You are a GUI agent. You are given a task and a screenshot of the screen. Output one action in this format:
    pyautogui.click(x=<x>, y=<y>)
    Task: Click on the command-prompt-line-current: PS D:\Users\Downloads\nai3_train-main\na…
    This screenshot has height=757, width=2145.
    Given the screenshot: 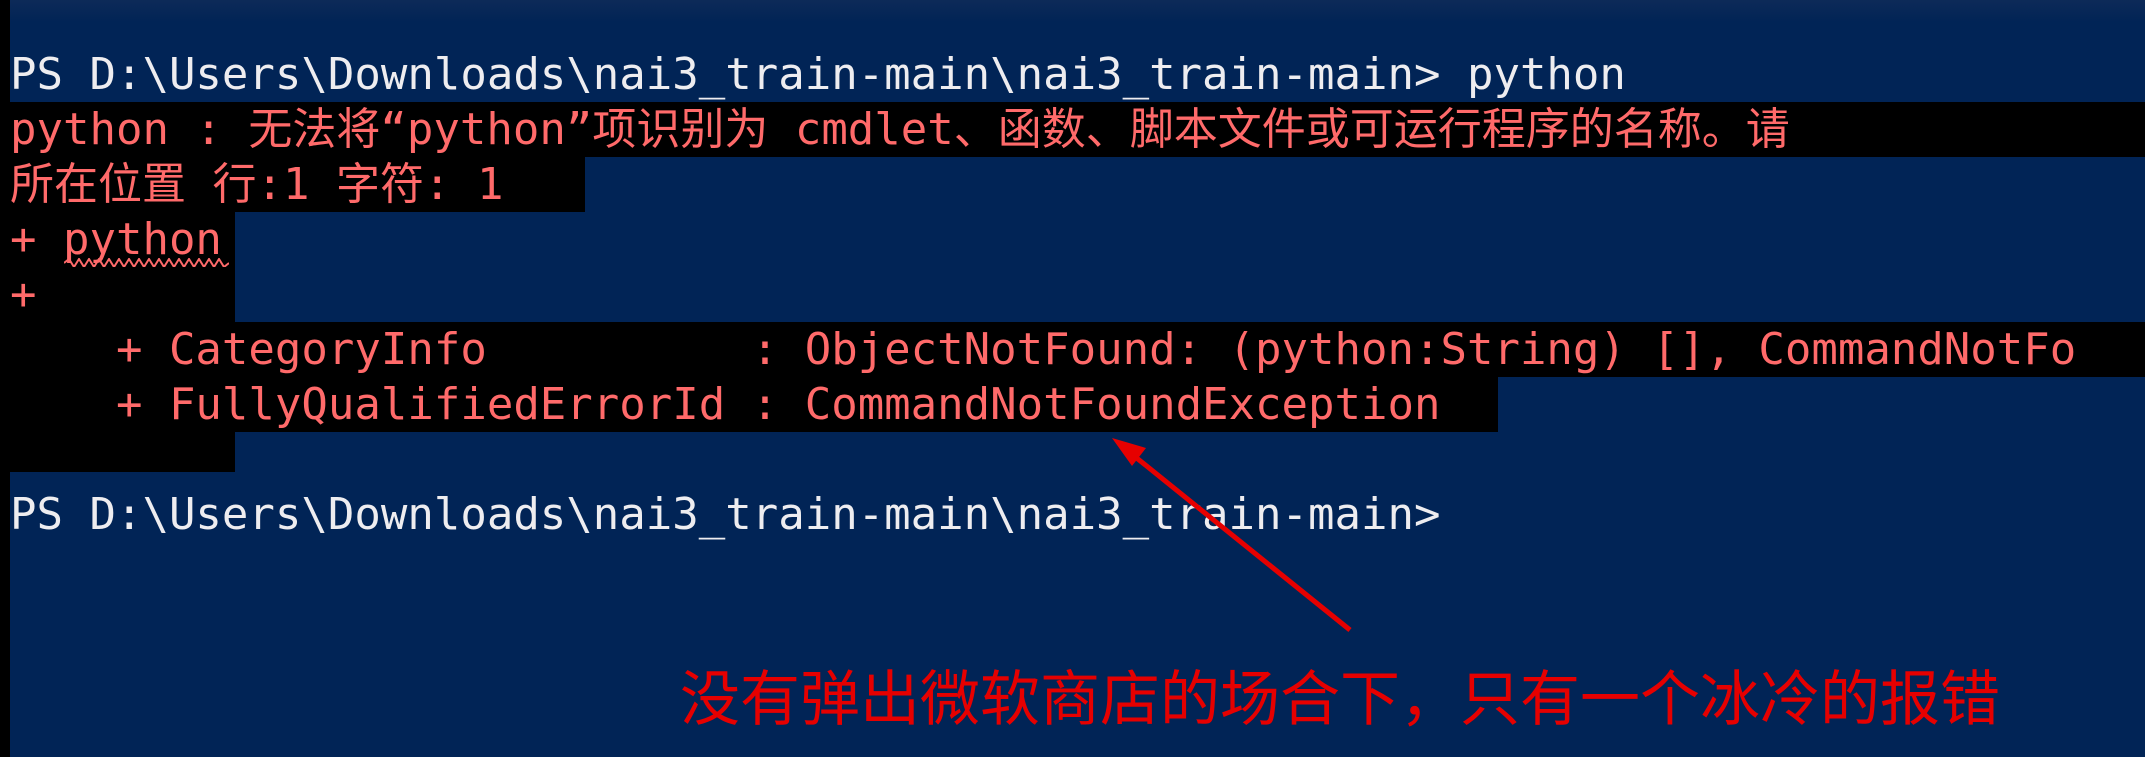 What is the action you would take?
    pyautogui.click(x=725, y=514)
    